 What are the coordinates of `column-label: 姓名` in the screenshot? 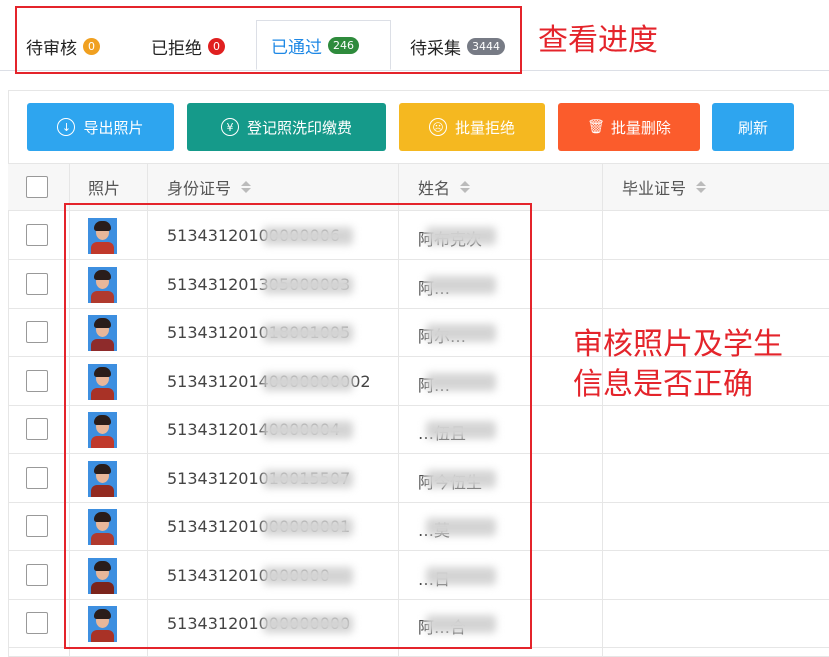 It's located at (434, 188).